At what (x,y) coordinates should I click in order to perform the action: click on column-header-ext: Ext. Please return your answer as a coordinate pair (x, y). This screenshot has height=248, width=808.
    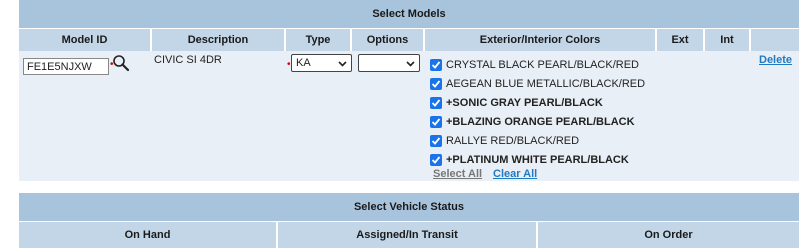
    Looking at the image, I should click on (681, 40).